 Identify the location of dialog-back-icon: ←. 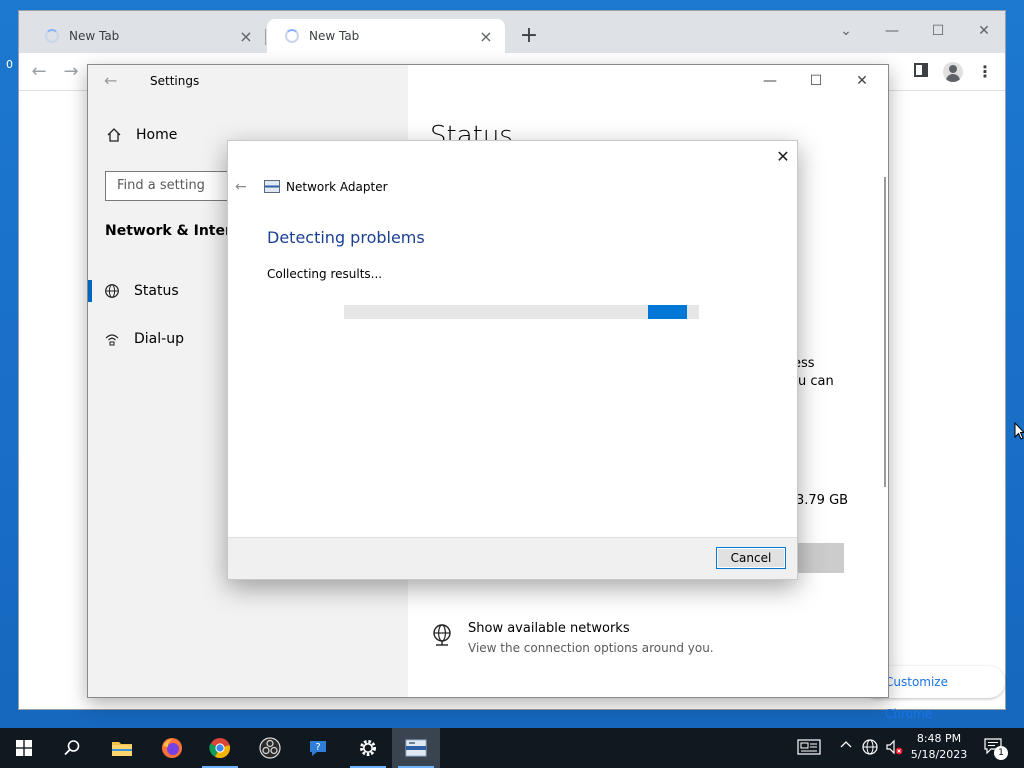
(244, 187).